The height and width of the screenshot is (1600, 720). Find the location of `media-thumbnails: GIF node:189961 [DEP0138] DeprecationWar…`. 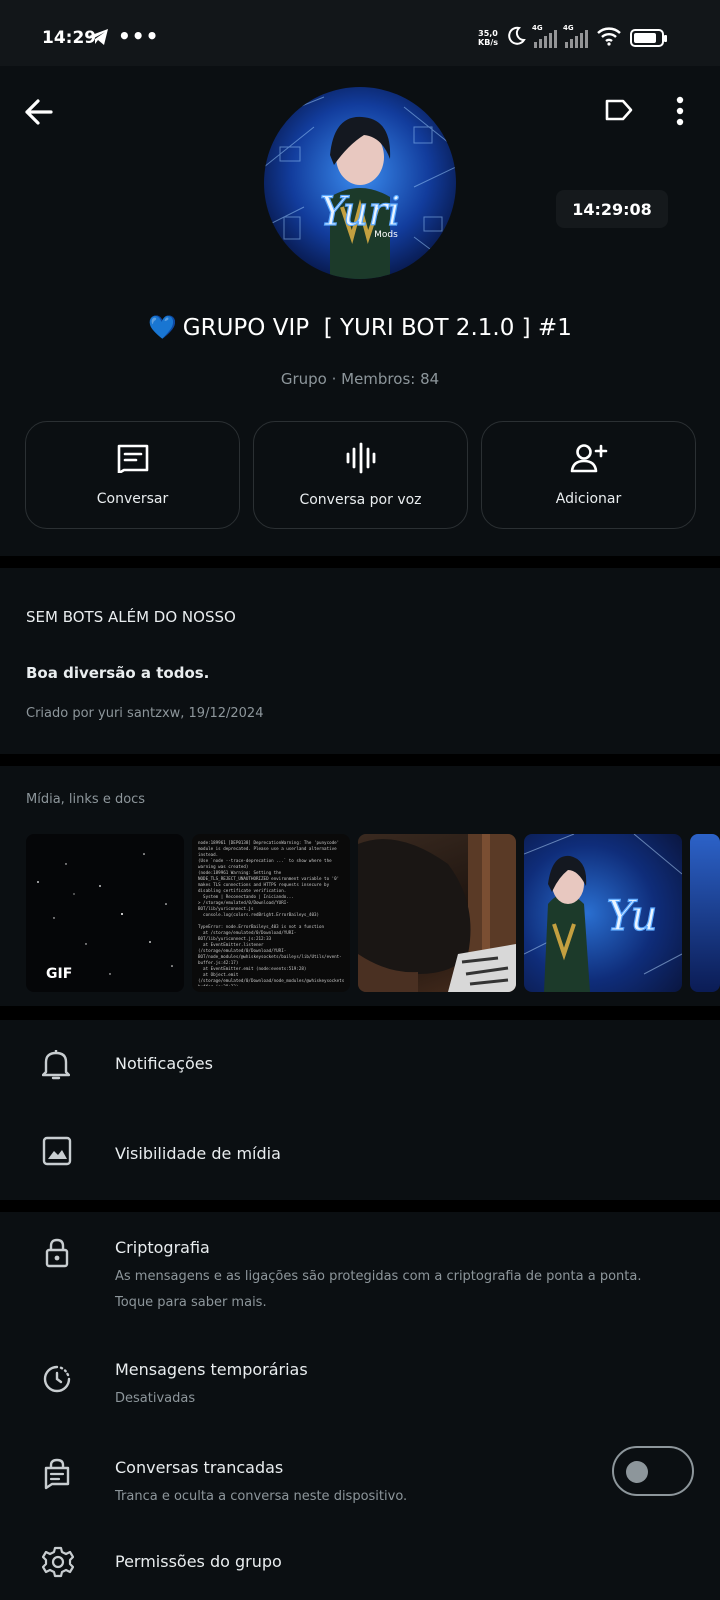

media-thumbnails: GIF node:189961 [DEP0138] DeprecationWar… is located at coordinates (373, 913).